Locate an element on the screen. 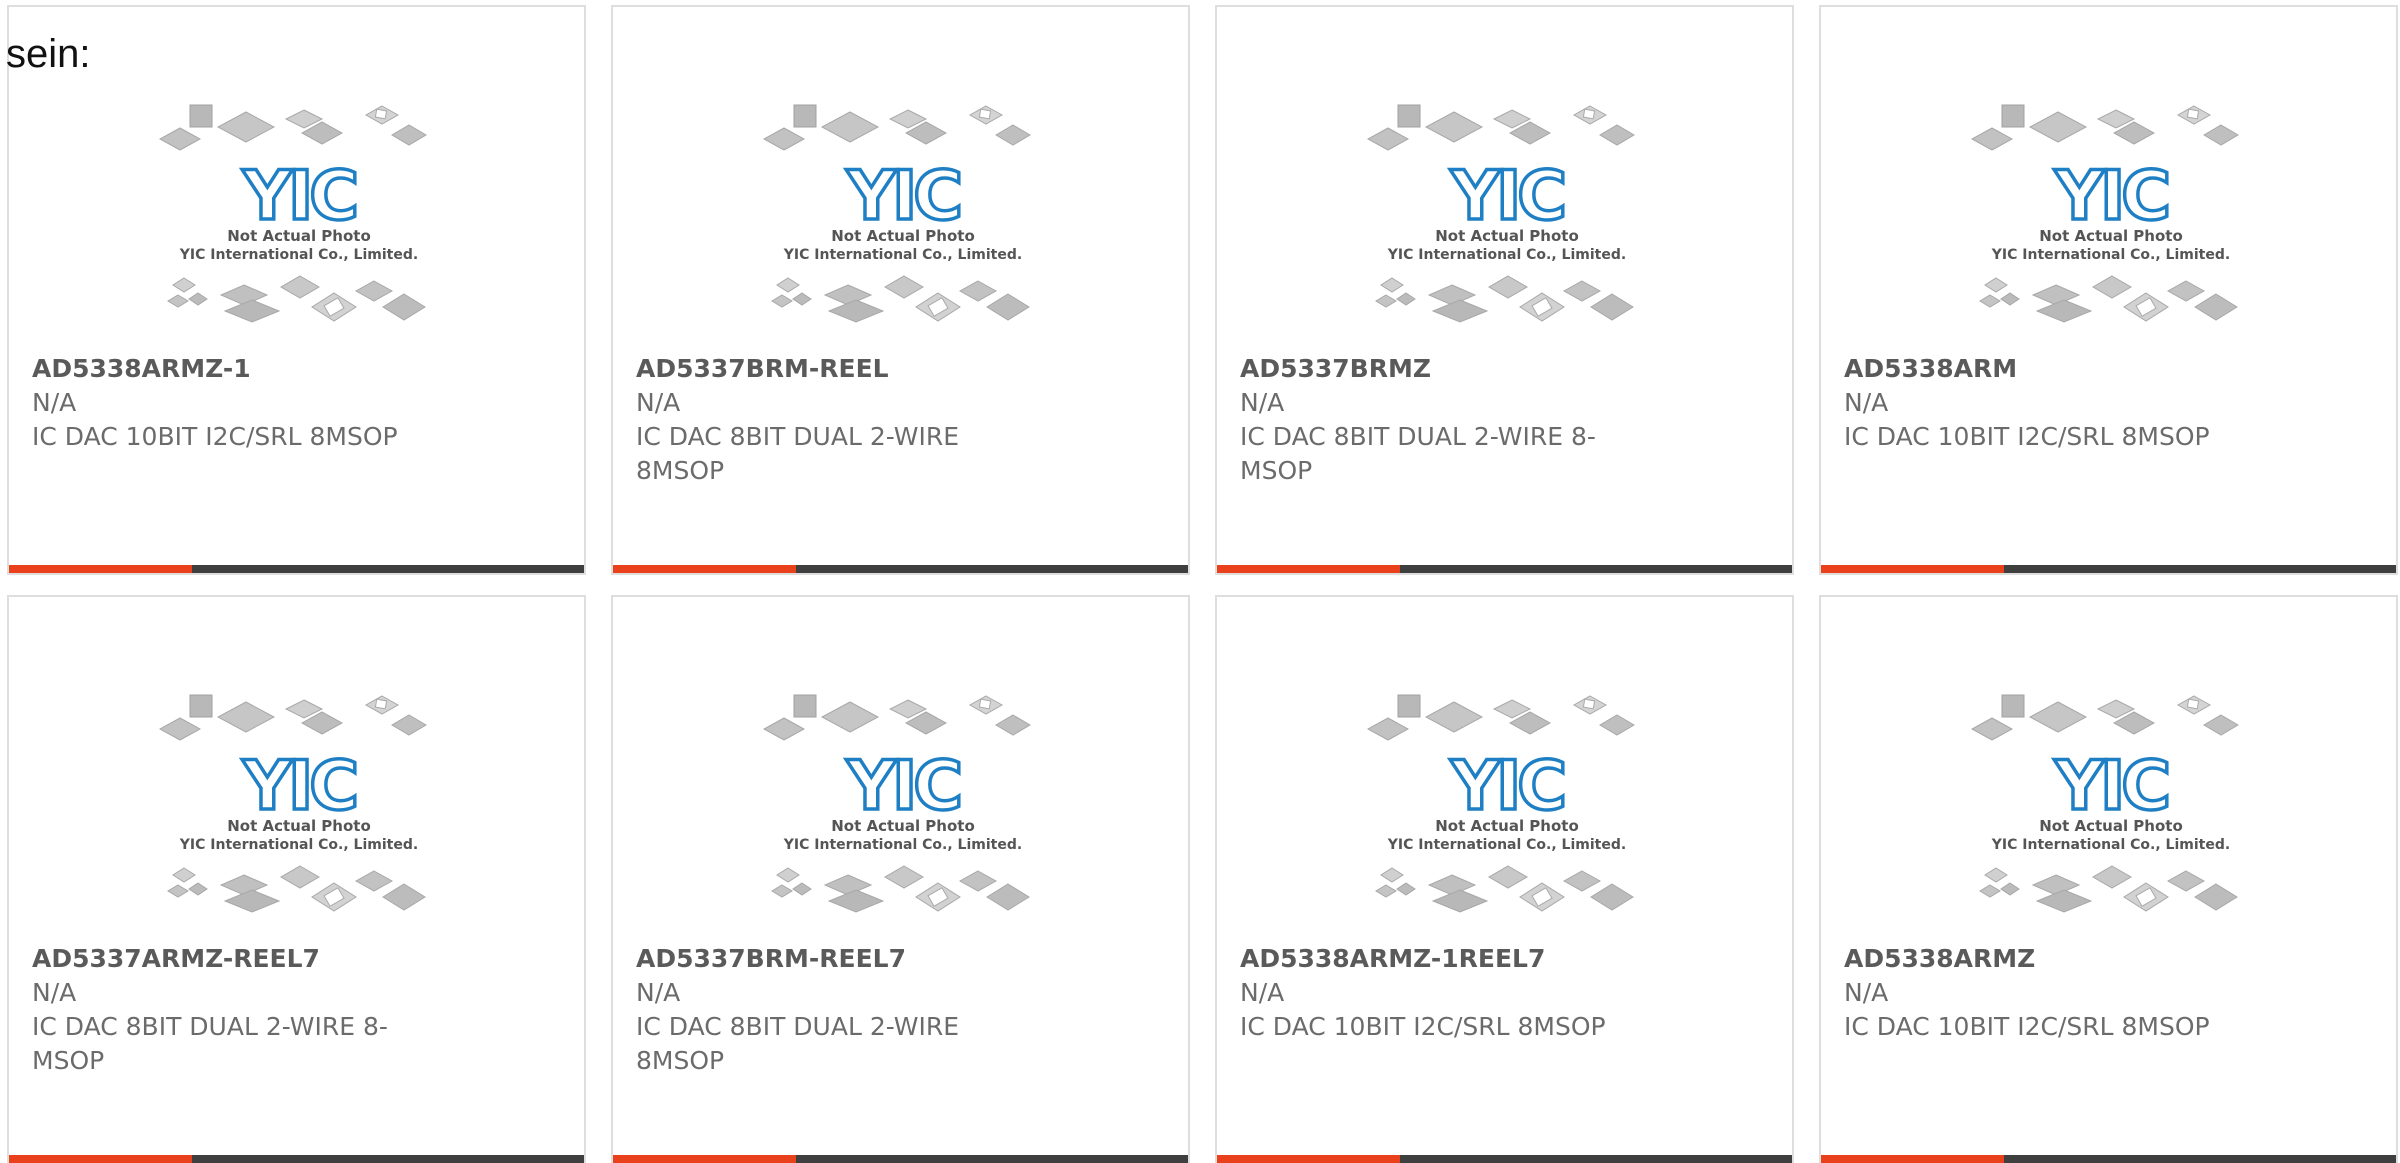  part-number: AD5338ARMZ is located at coordinates (2044, 959).